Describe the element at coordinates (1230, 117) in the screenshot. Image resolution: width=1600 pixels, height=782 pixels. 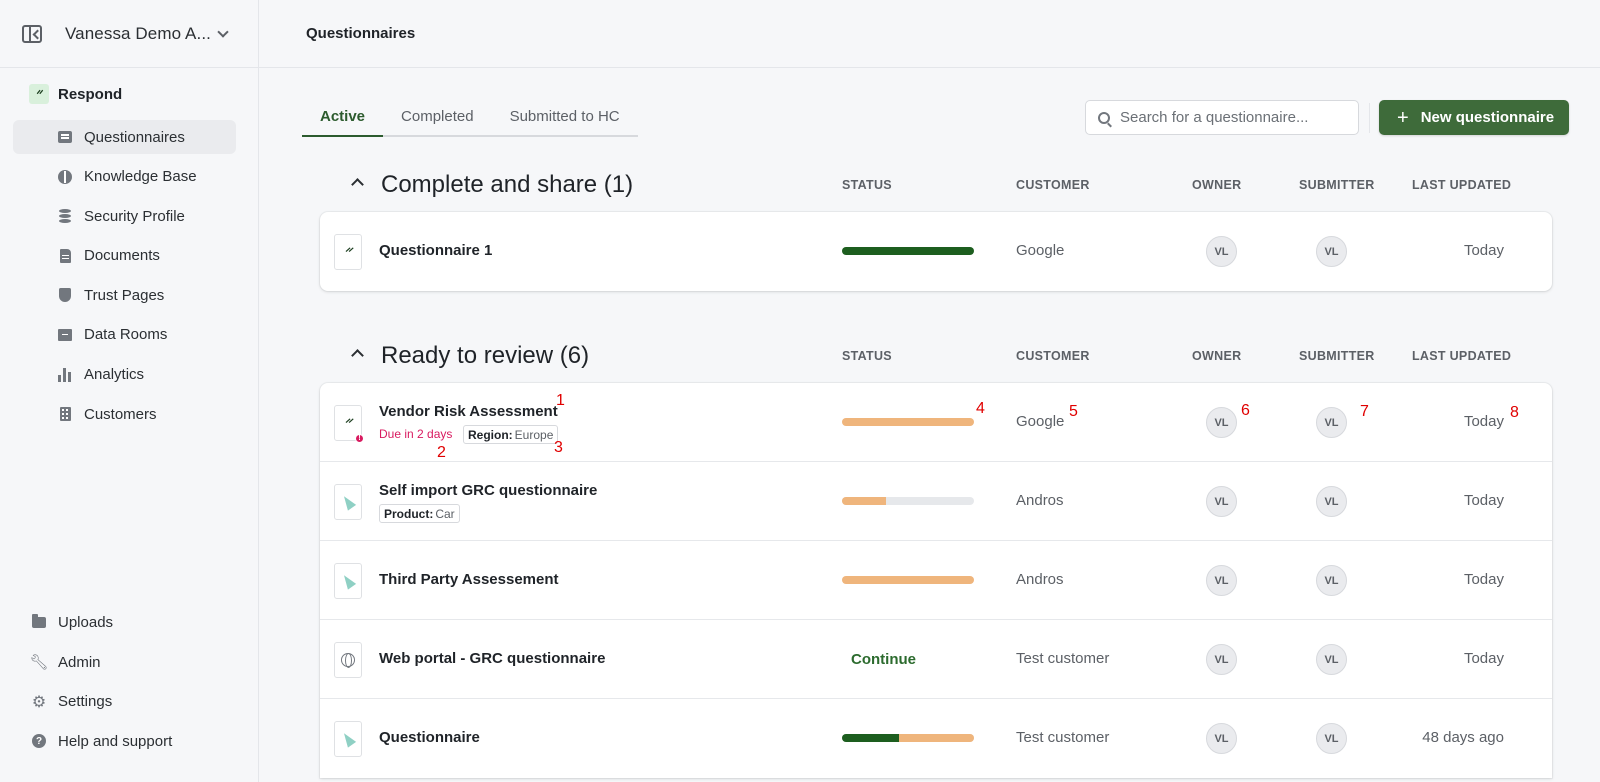
I see `search-input` at that location.